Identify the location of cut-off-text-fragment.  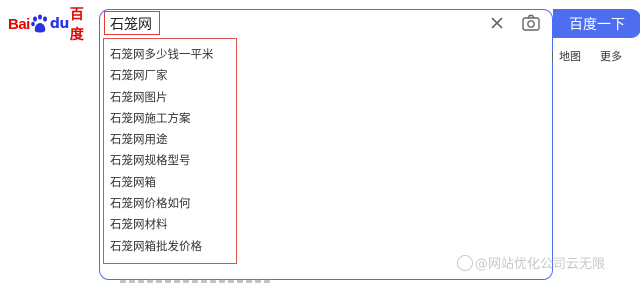
(195, 281).